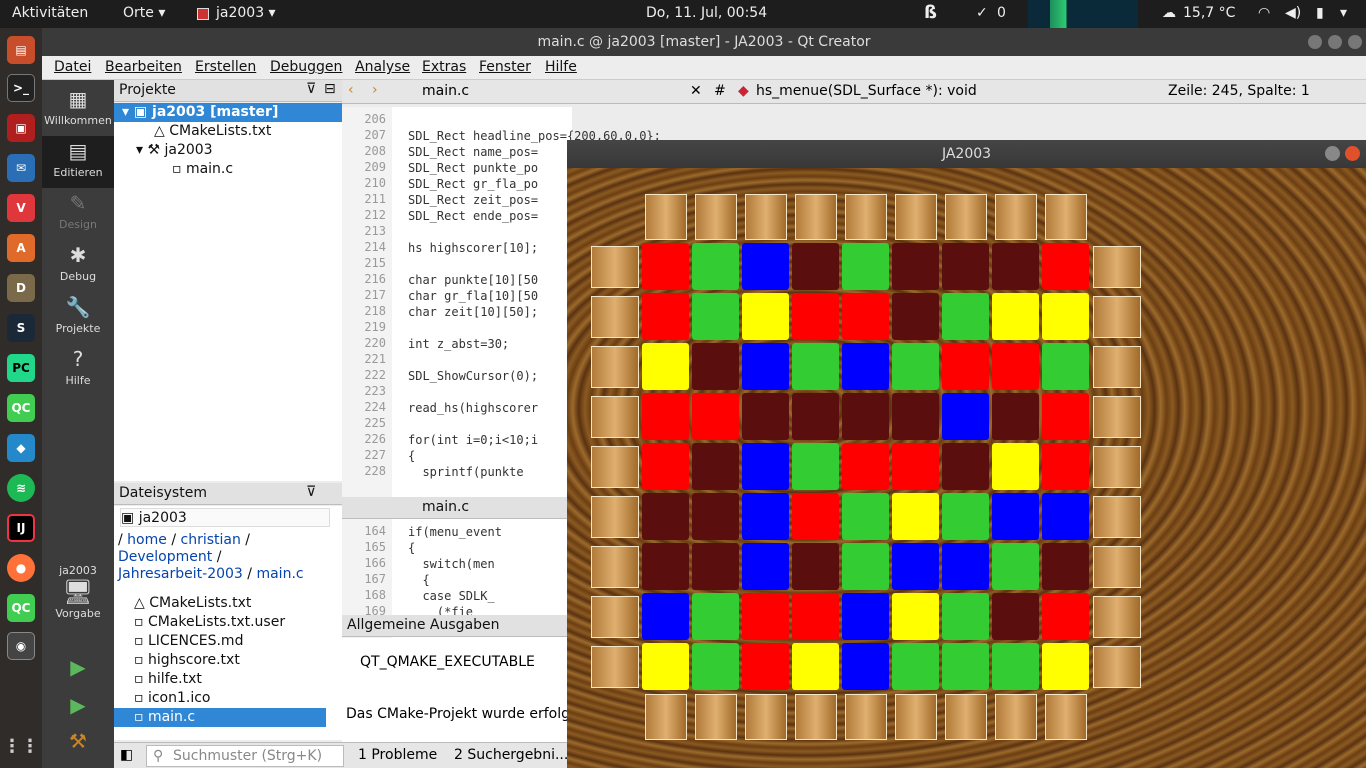 This screenshot has height=768, width=1366. Describe the element at coordinates (696, 91) in the screenshot. I see `close-doc-icon: ✕` at that location.